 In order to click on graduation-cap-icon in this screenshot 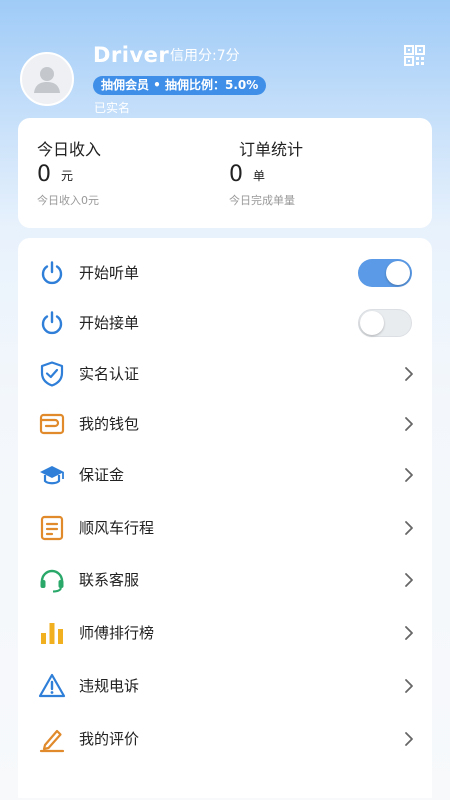, I will do `click(52, 475)`.